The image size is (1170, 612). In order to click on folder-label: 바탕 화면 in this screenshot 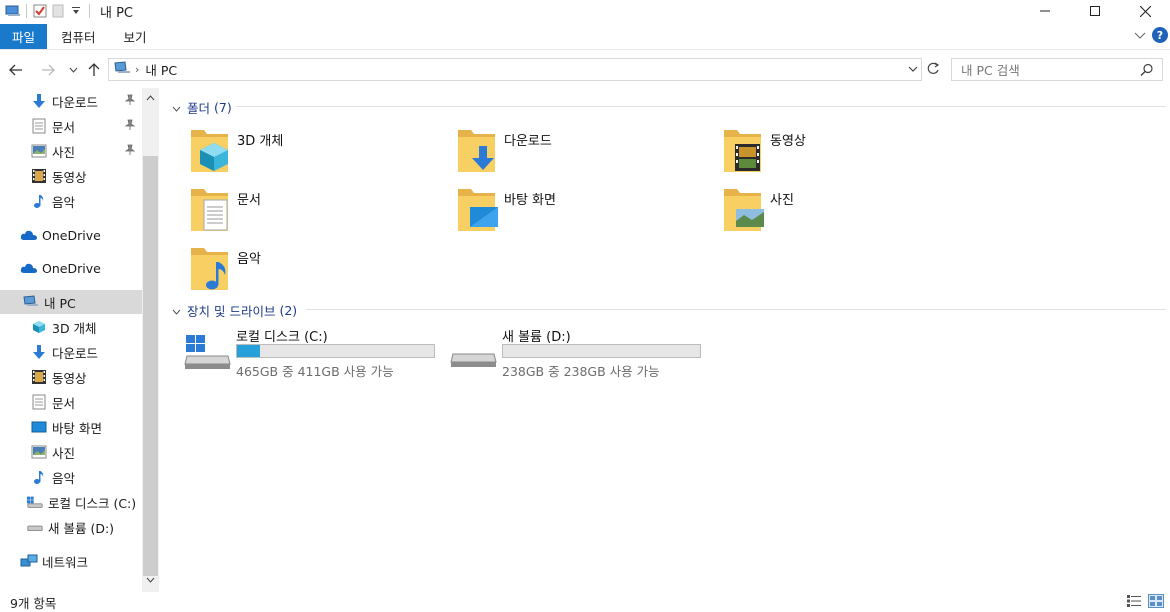, I will do `click(530, 200)`.